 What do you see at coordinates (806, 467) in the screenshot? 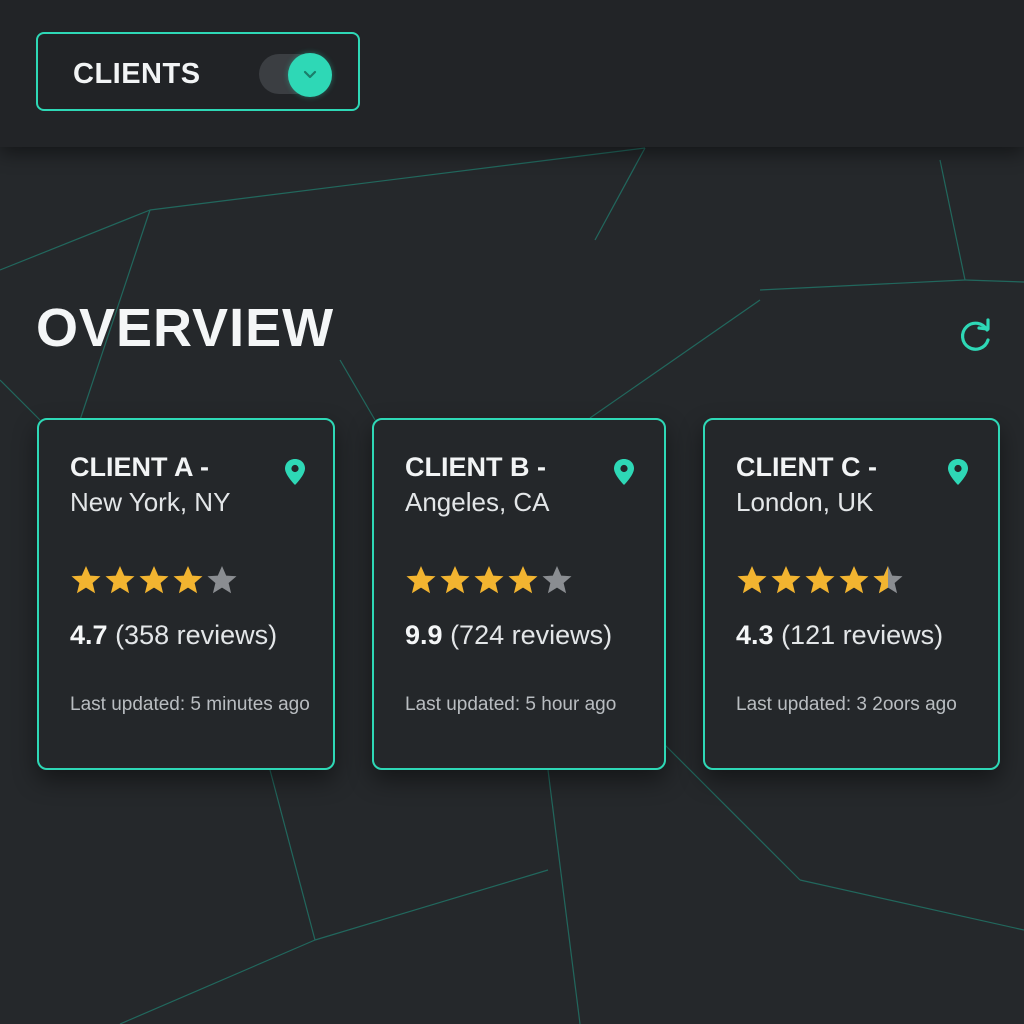
I see `client-name: CLIENT C -` at bounding box center [806, 467].